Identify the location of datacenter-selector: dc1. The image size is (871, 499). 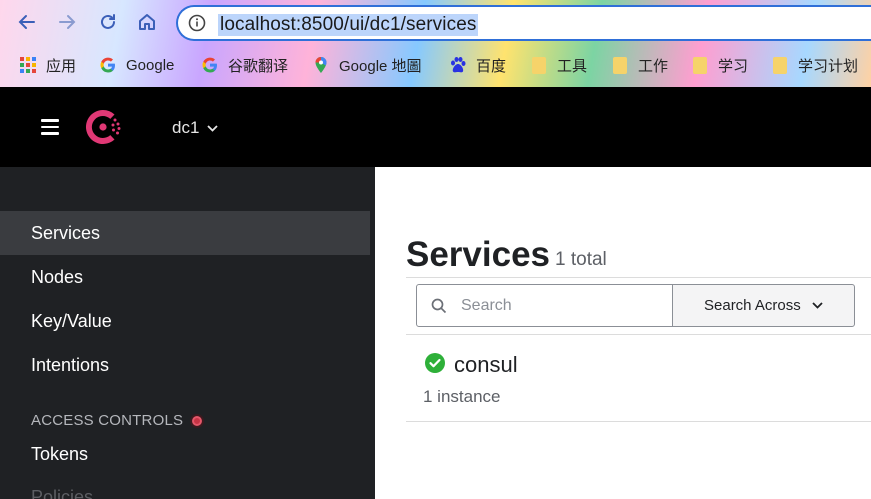
(195, 128).